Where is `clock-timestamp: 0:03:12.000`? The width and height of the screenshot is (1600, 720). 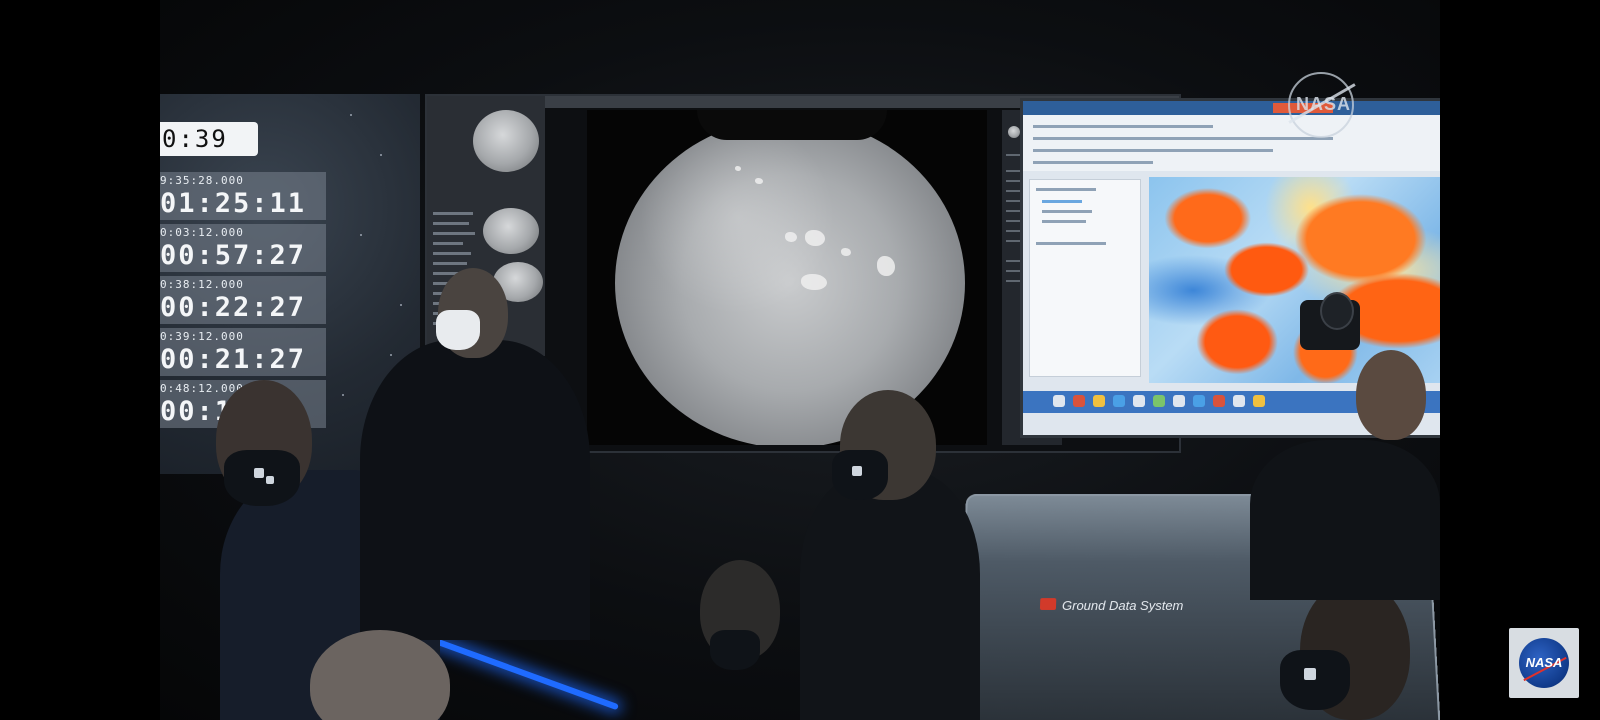
clock-timestamp: 0:03:12.000 is located at coordinates (202, 232).